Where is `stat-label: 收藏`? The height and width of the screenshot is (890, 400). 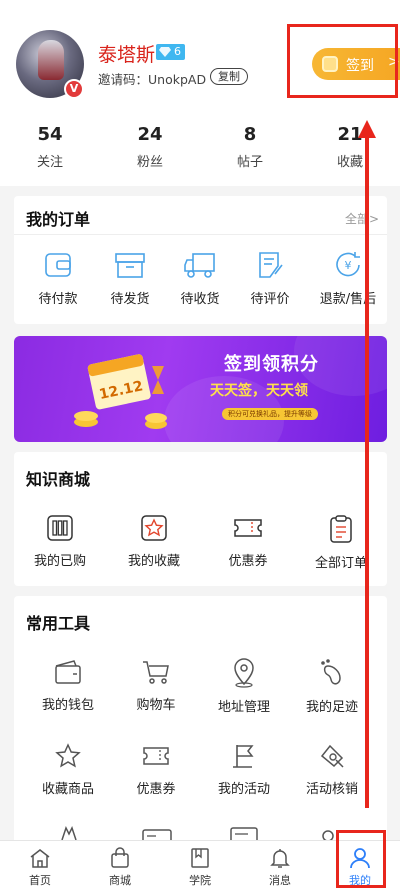 stat-label: 收藏 is located at coordinates (349, 162).